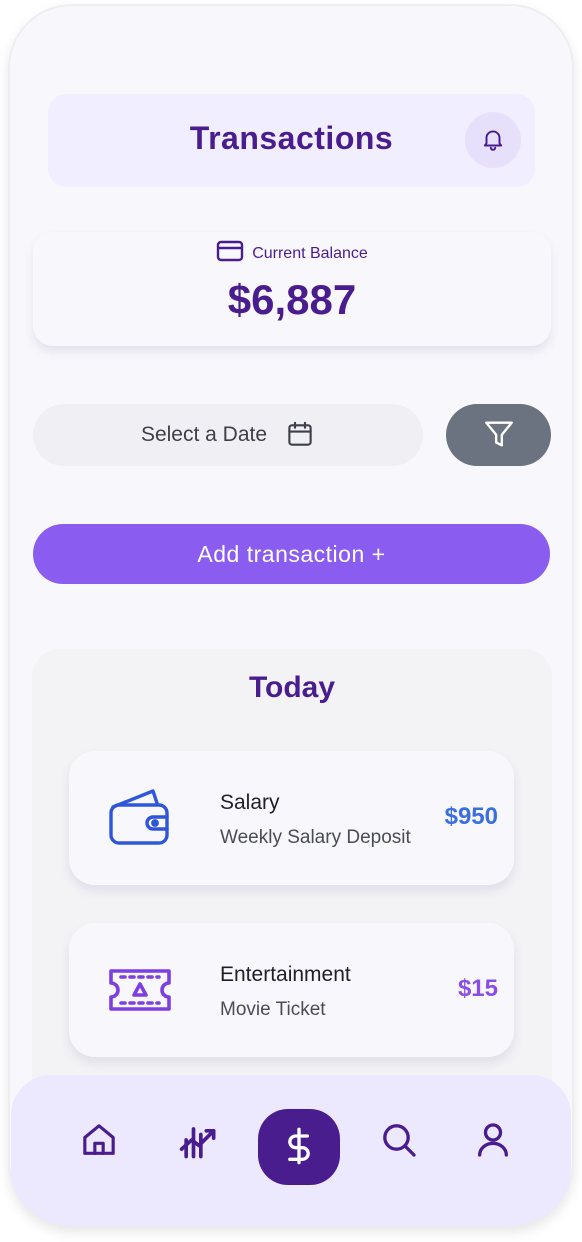 The width and height of the screenshot is (582, 1242). I want to click on wallet-icon, so click(140, 818).